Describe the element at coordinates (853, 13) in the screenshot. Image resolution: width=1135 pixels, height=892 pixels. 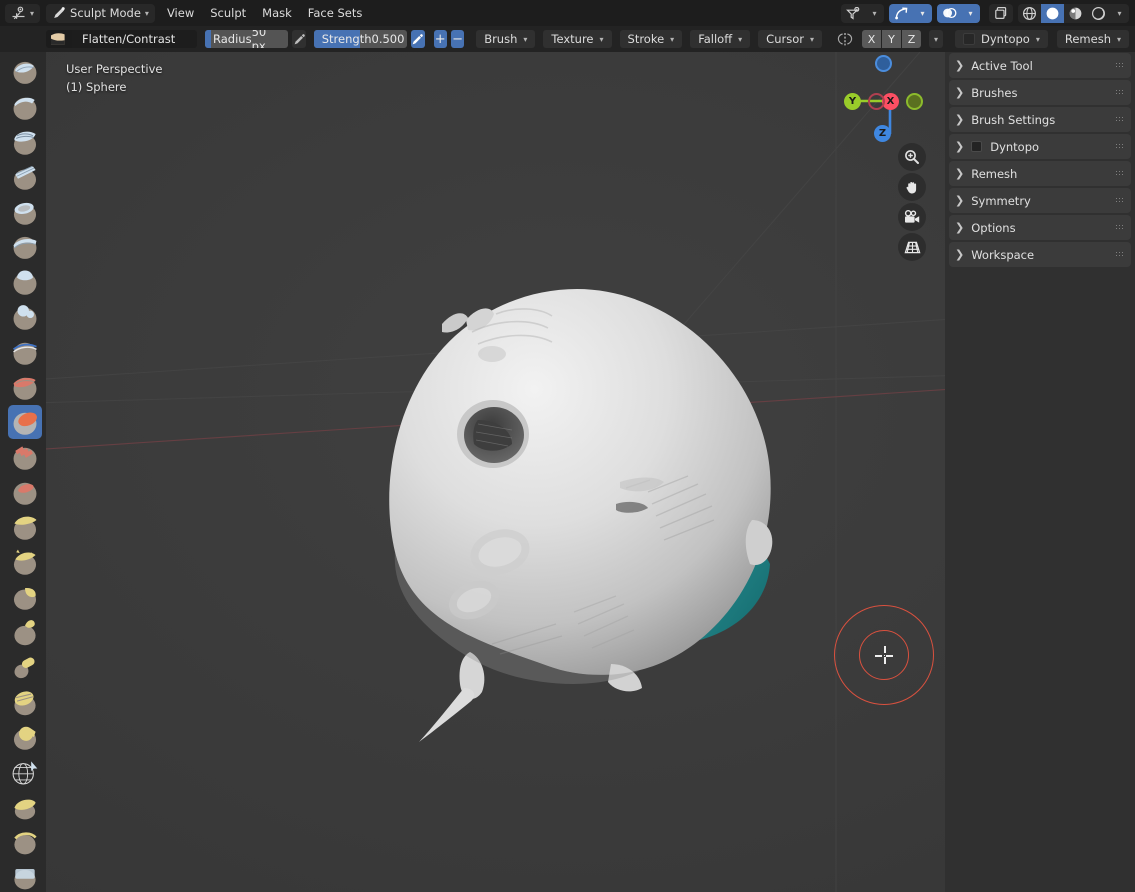
I see `visibility-filter-icon` at that location.